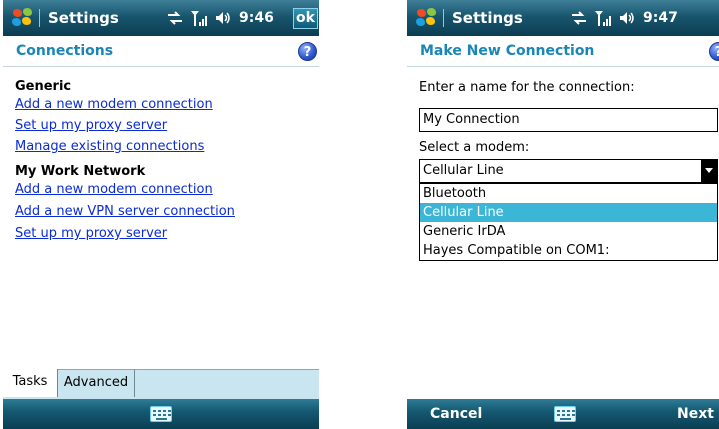 This screenshot has width=719, height=429. What do you see at coordinates (456, 414) in the screenshot?
I see `cancel-button: Cancel` at bounding box center [456, 414].